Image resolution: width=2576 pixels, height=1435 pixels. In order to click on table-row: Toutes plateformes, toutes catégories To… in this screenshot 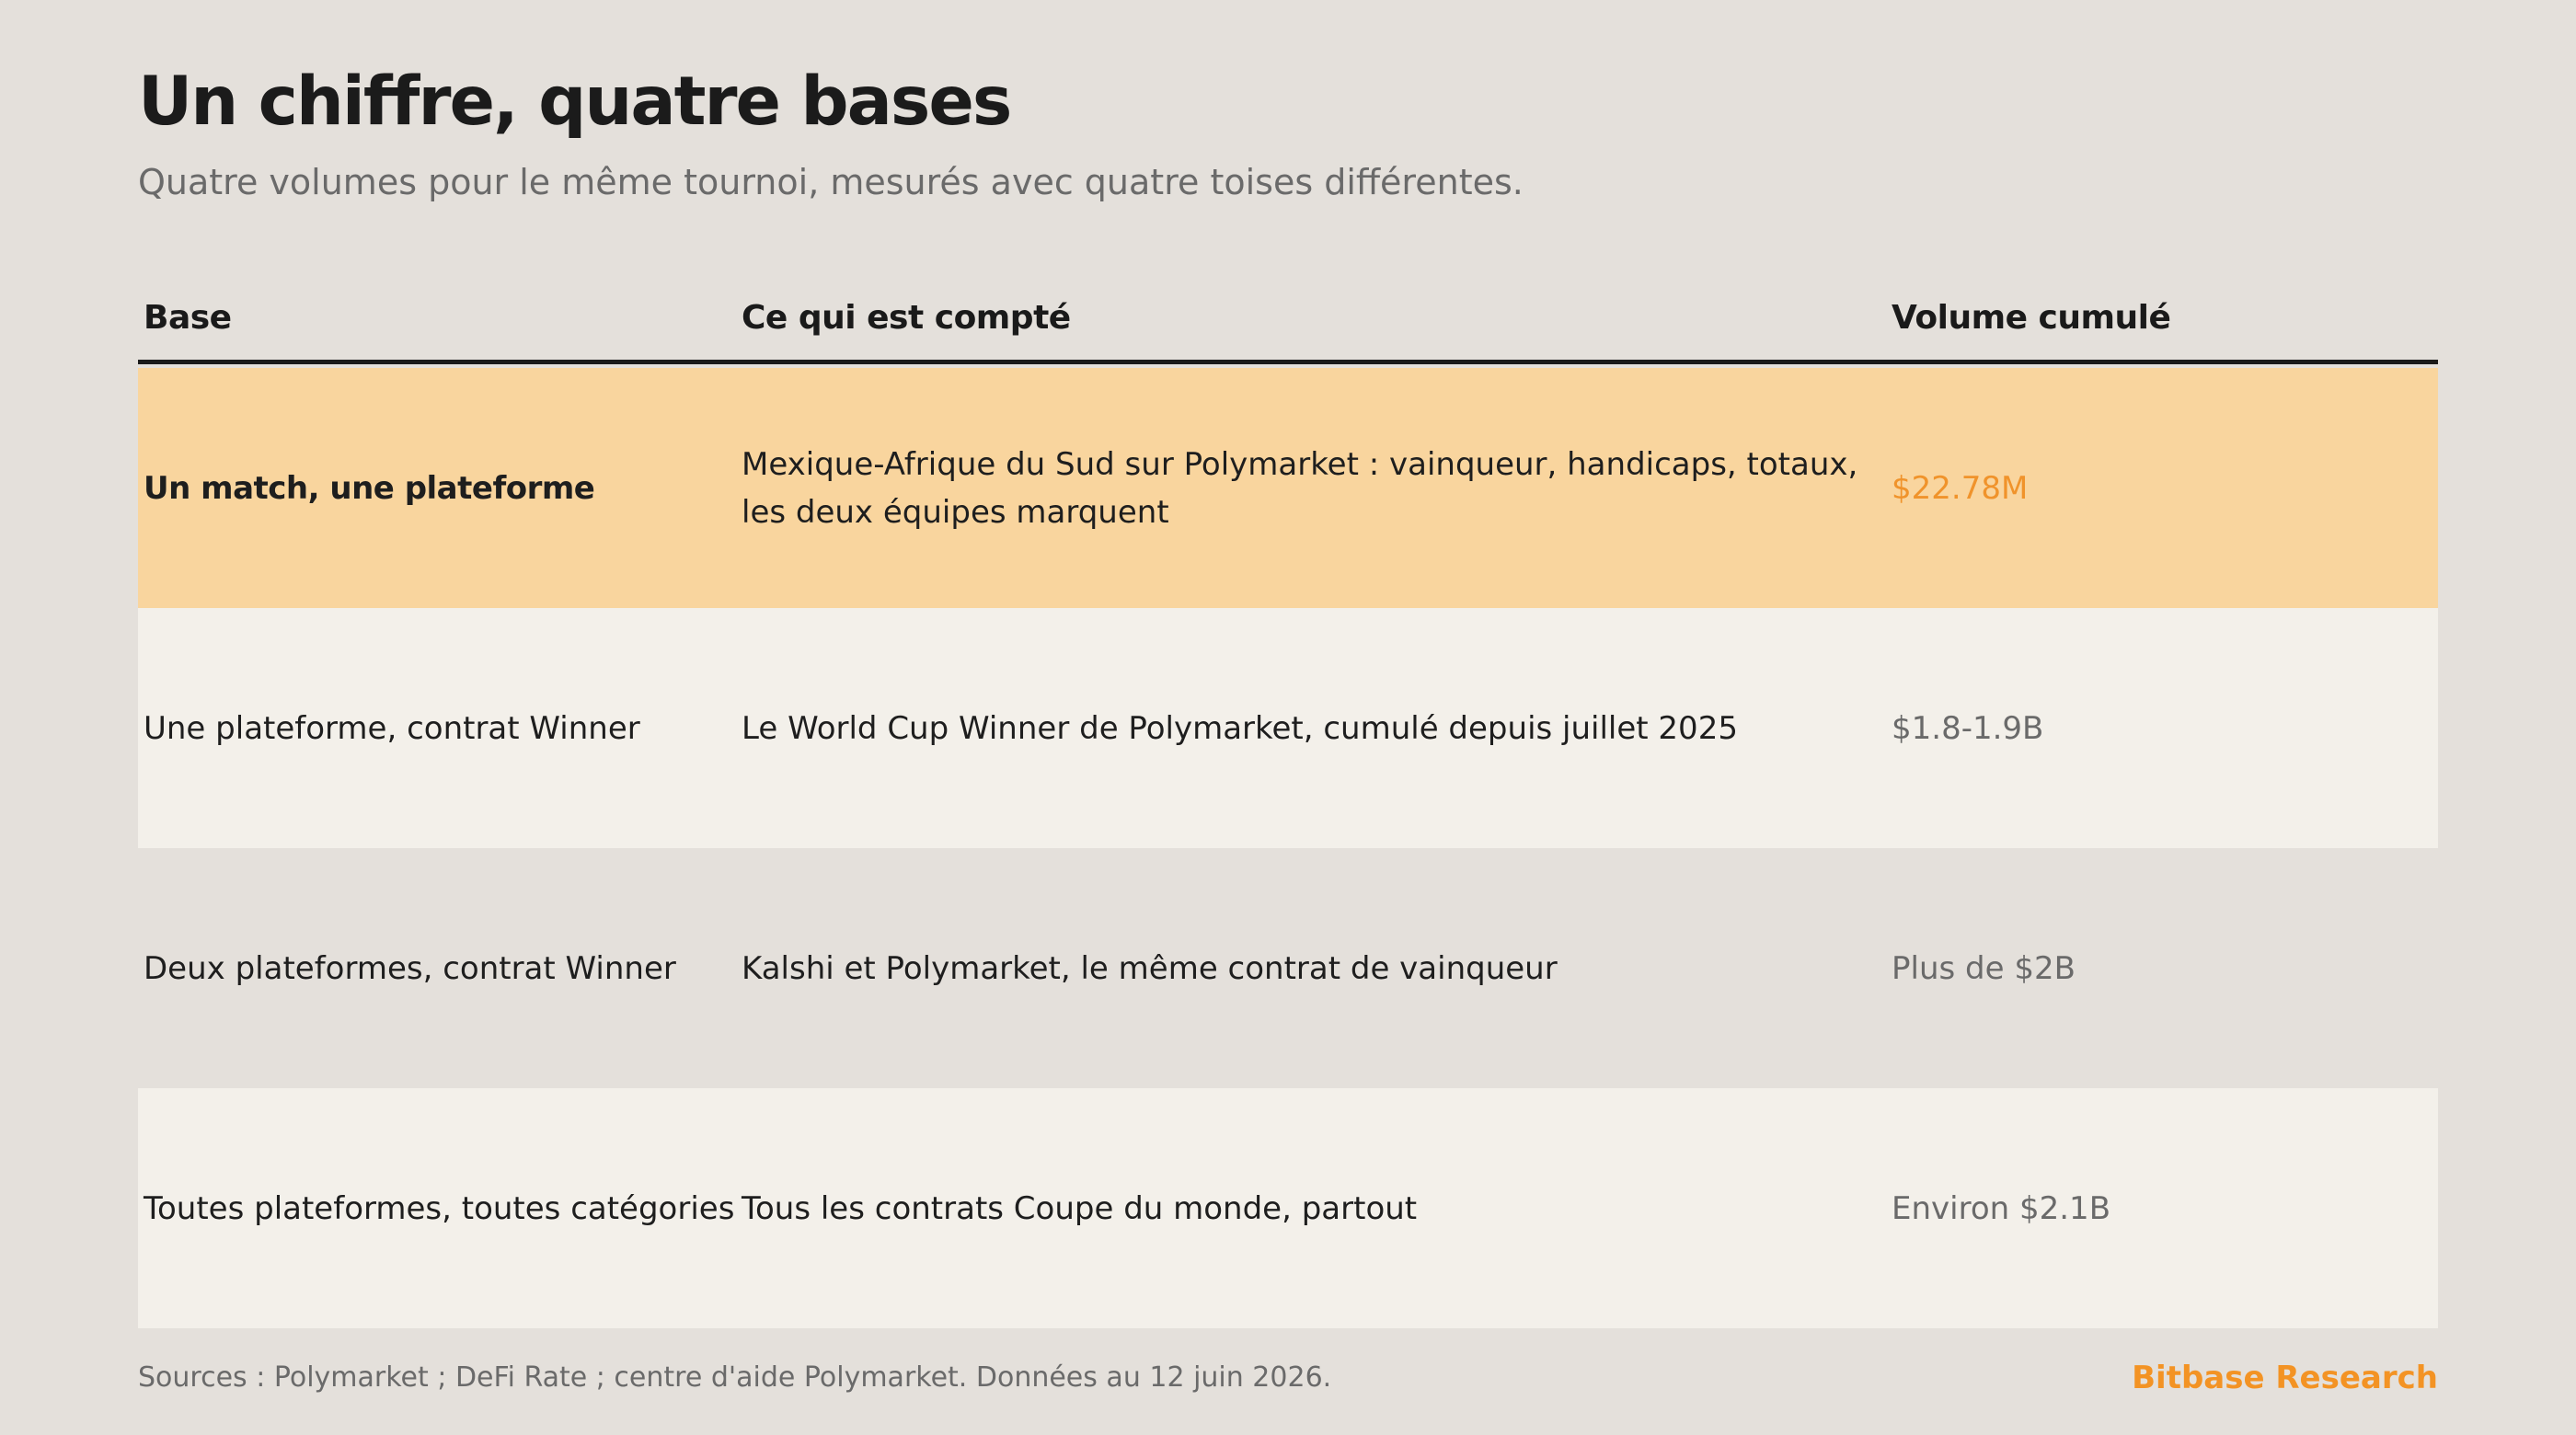, I will do `click(1288, 1208)`.